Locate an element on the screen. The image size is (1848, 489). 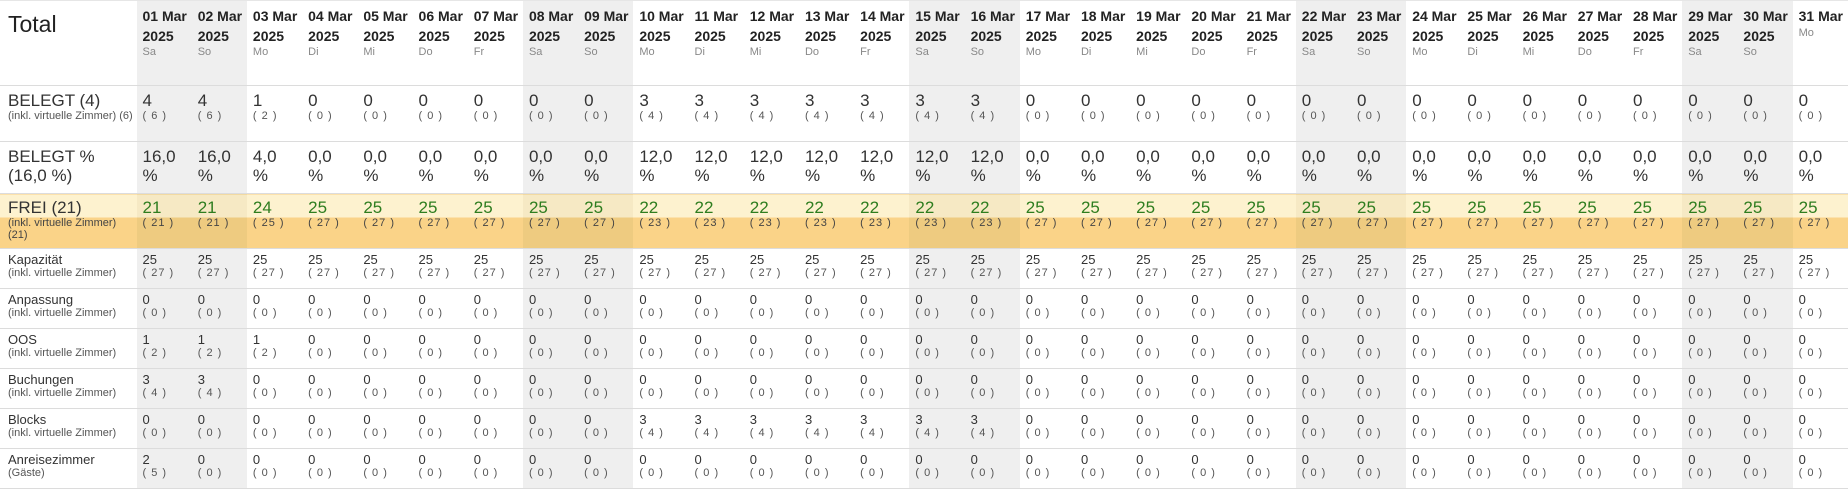
date-column-header: 31 Mar Mo is located at coordinates (1820, 43).